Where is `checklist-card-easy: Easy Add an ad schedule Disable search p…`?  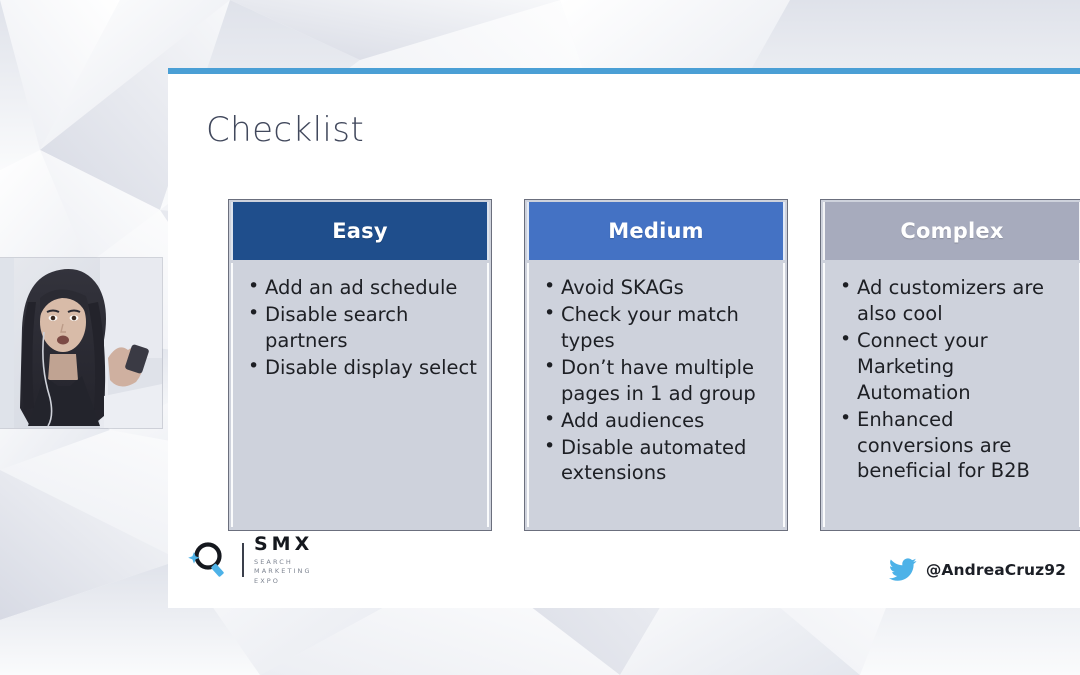
checklist-card-easy: Easy Add an ad schedule Disable search p… is located at coordinates (360, 365).